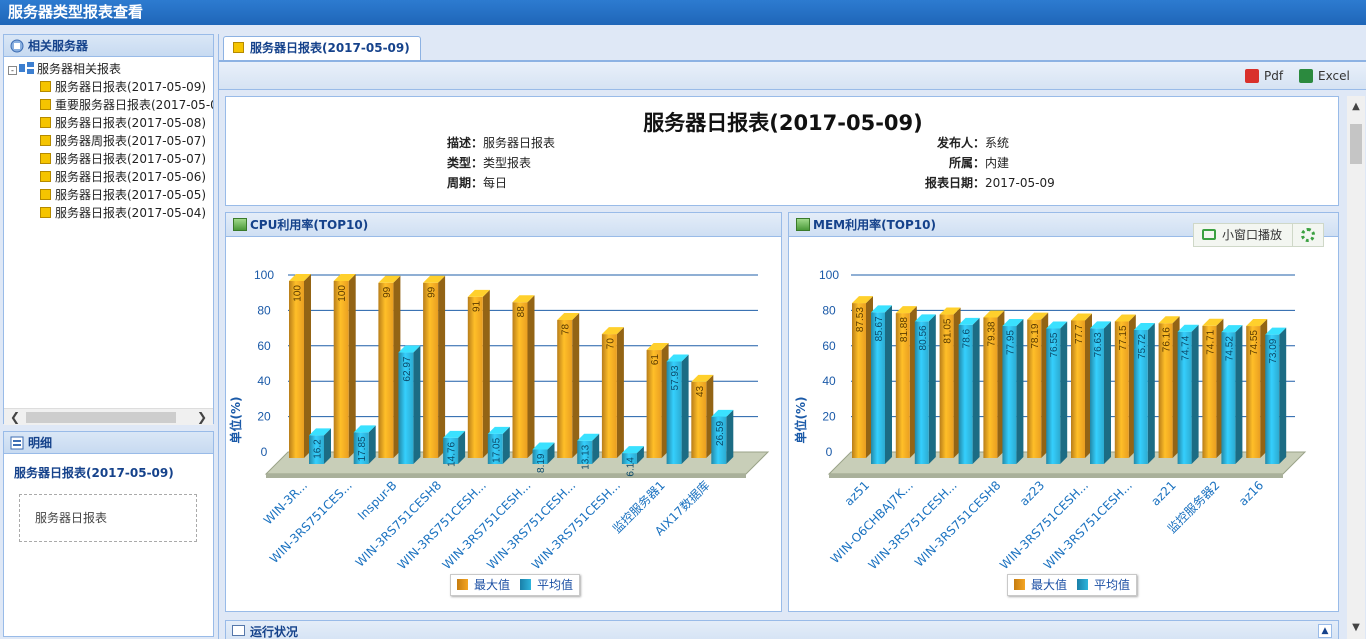 Image resolution: width=1366 pixels, height=639 pixels. I want to click on cpu-chart-header: CPU利用率(TOP10), so click(503, 225).